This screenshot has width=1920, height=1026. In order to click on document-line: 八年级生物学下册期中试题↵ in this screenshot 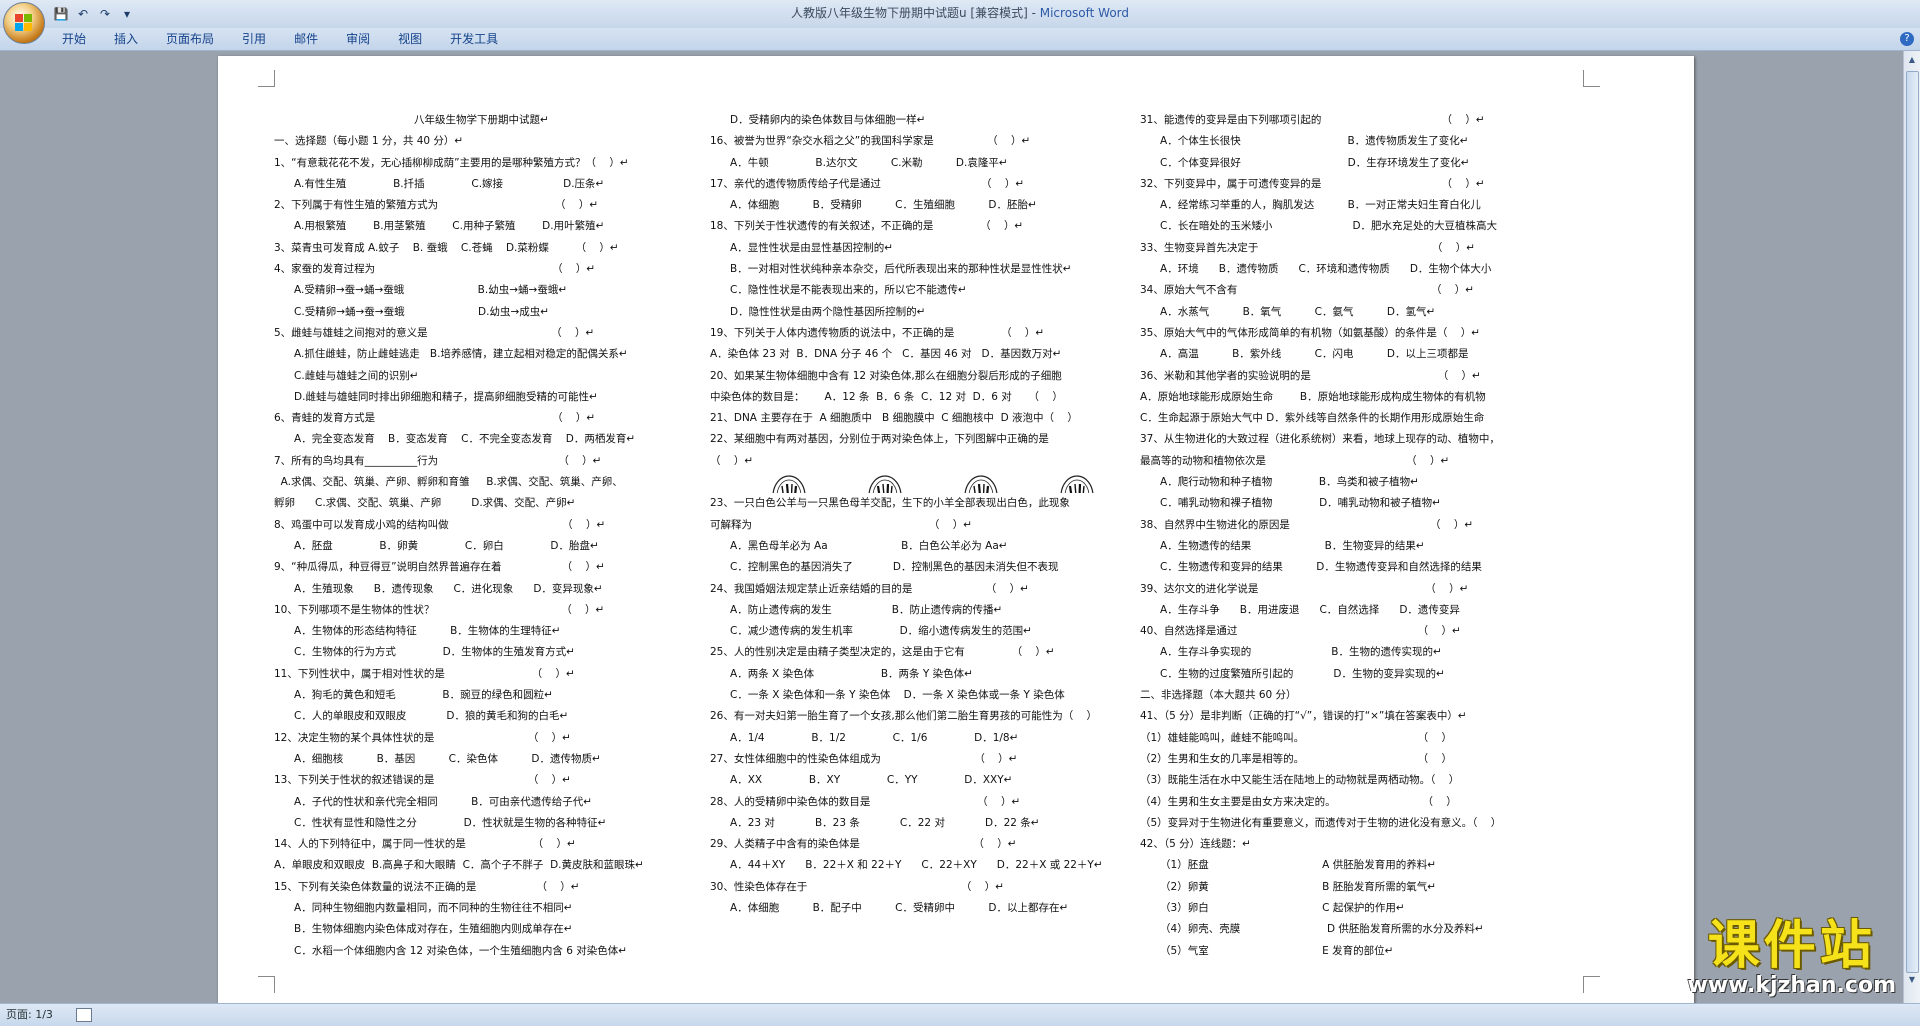, I will do `click(481, 120)`.